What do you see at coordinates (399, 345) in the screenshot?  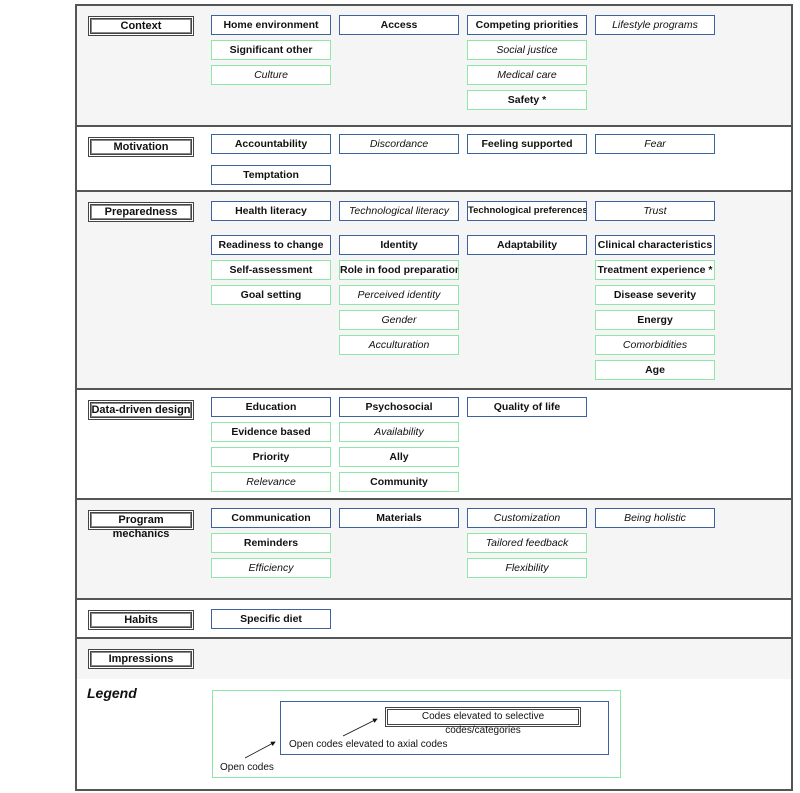 I see `open-code: Acculturation` at bounding box center [399, 345].